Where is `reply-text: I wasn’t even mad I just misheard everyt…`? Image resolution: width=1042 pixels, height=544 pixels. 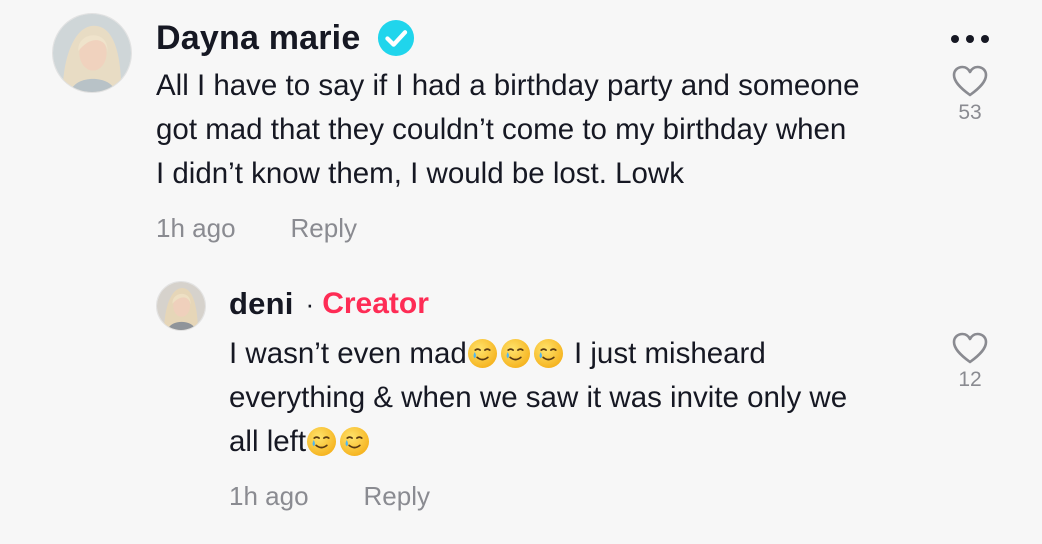
reply-text: I wasn’t even mad I just misheard everyt… is located at coordinates (538, 398).